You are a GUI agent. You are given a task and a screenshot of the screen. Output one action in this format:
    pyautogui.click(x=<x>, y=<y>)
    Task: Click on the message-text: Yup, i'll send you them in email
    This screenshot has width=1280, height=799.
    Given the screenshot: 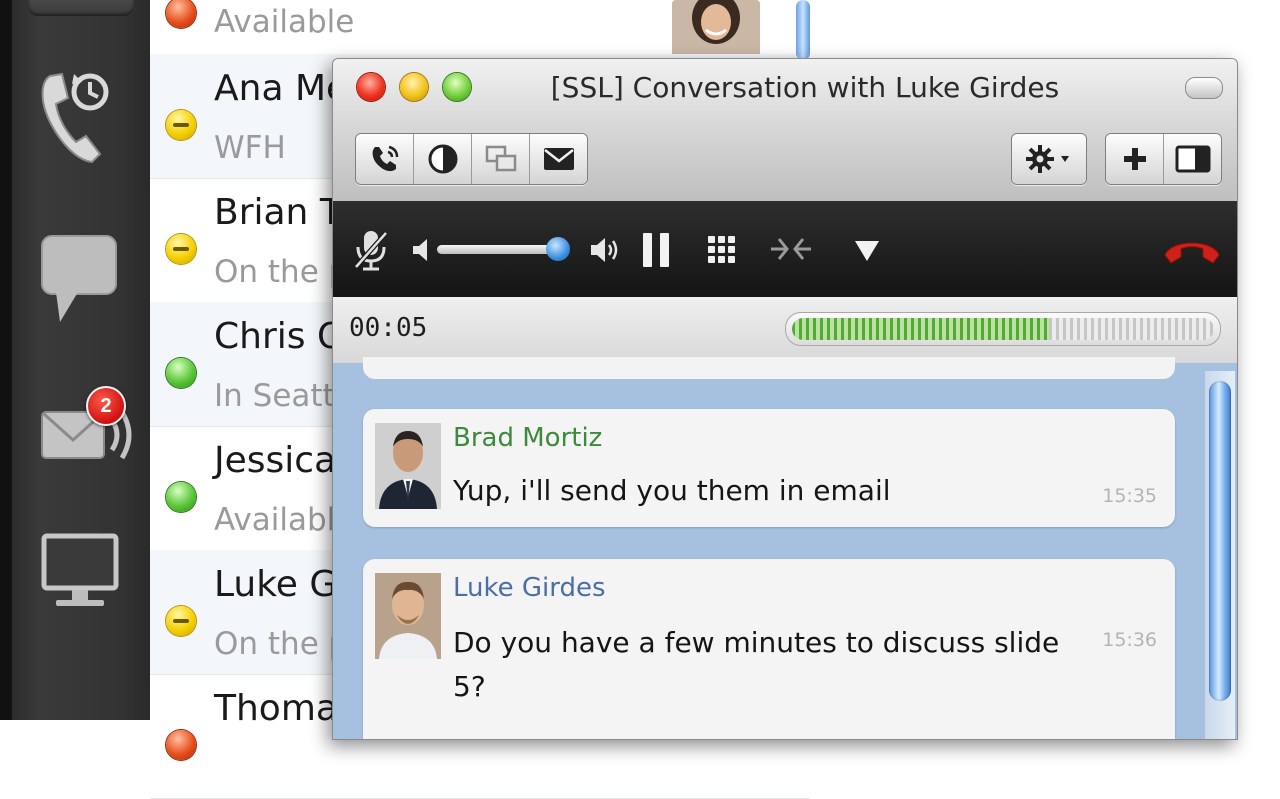 What is the action you would take?
    pyautogui.click(x=672, y=490)
    